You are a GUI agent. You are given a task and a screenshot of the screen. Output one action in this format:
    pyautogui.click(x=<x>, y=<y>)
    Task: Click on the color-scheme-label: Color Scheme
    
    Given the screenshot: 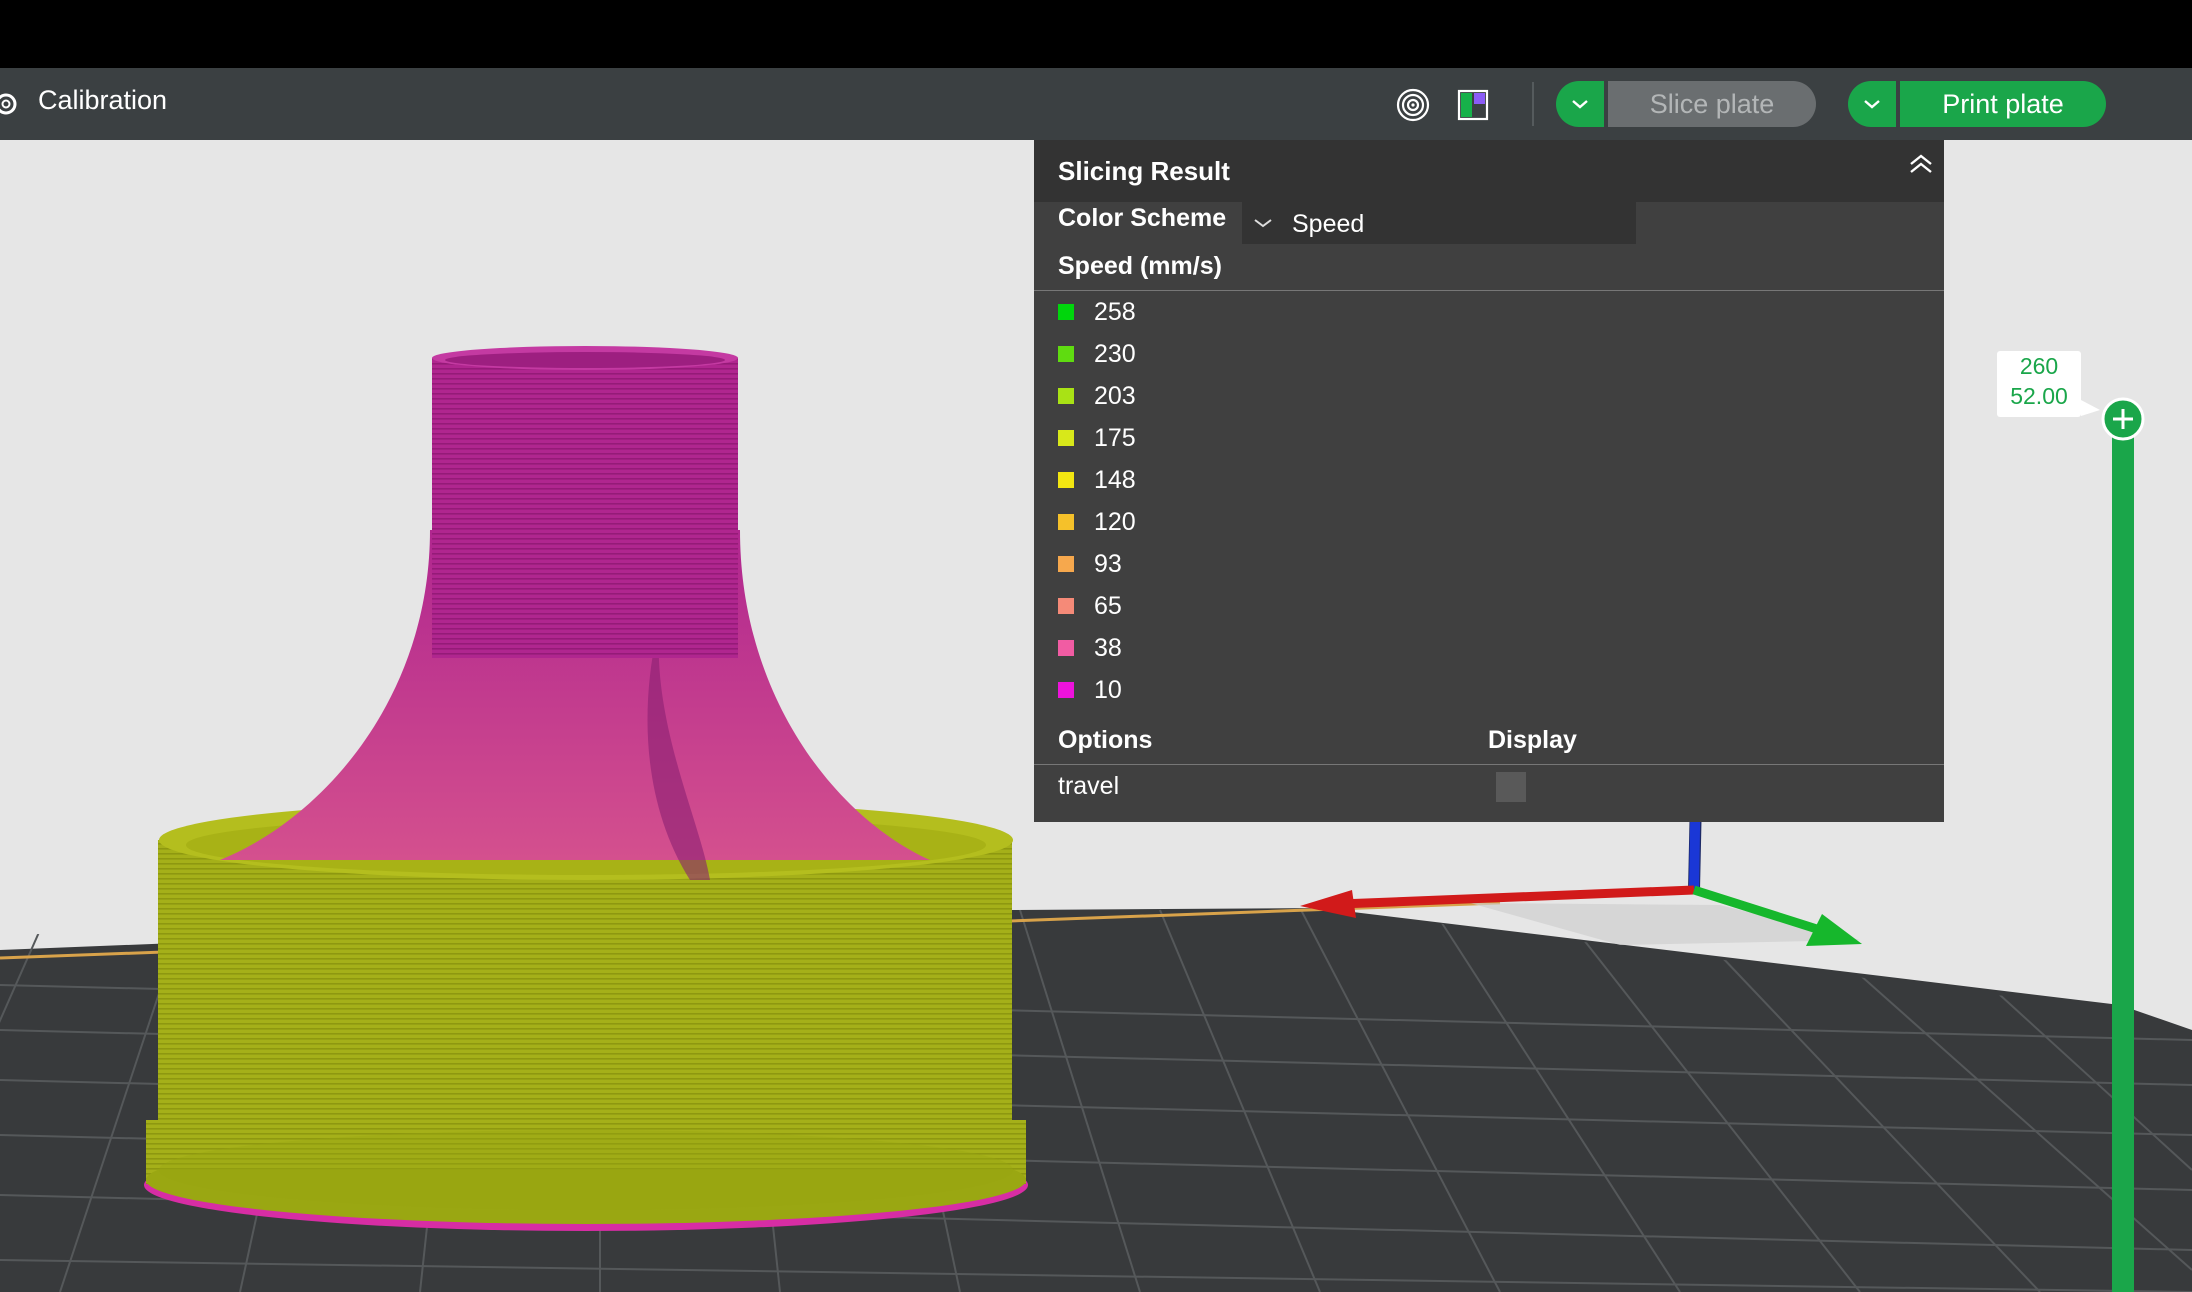 What is the action you would take?
    pyautogui.click(x=1142, y=218)
    